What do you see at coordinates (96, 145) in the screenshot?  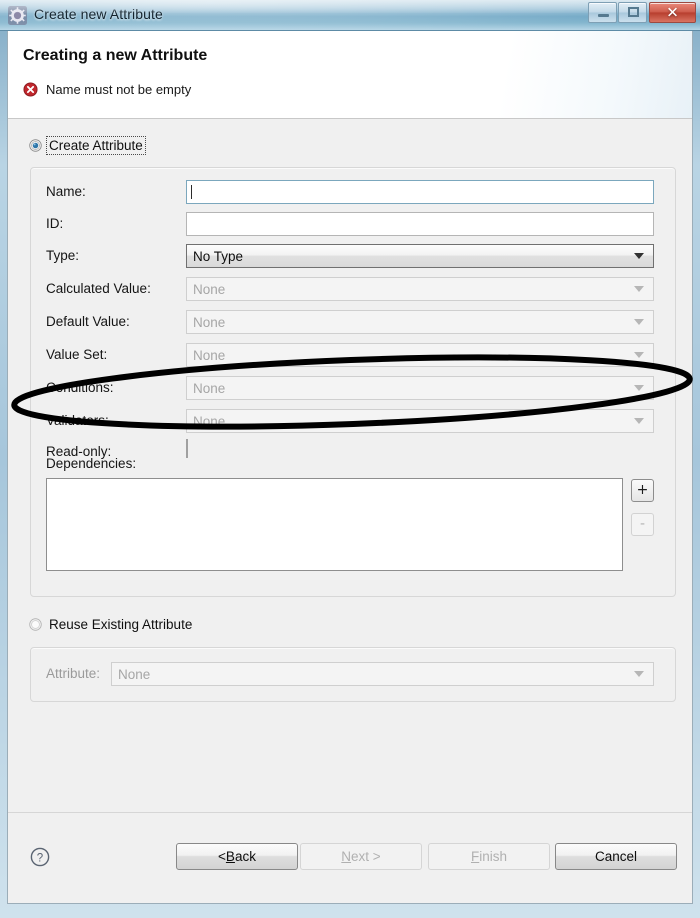 I see `radio-create-attribute-label: Create Attribute` at bounding box center [96, 145].